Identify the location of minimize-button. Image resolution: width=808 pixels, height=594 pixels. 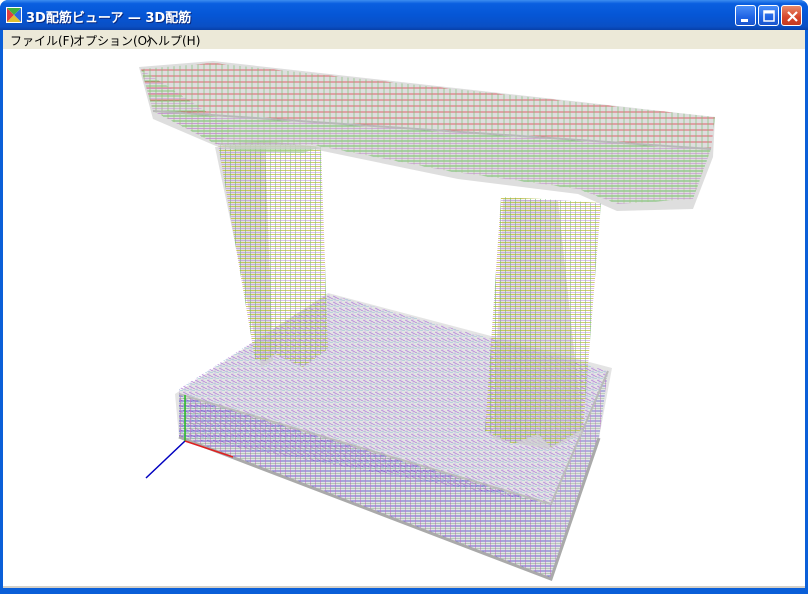
(745, 15).